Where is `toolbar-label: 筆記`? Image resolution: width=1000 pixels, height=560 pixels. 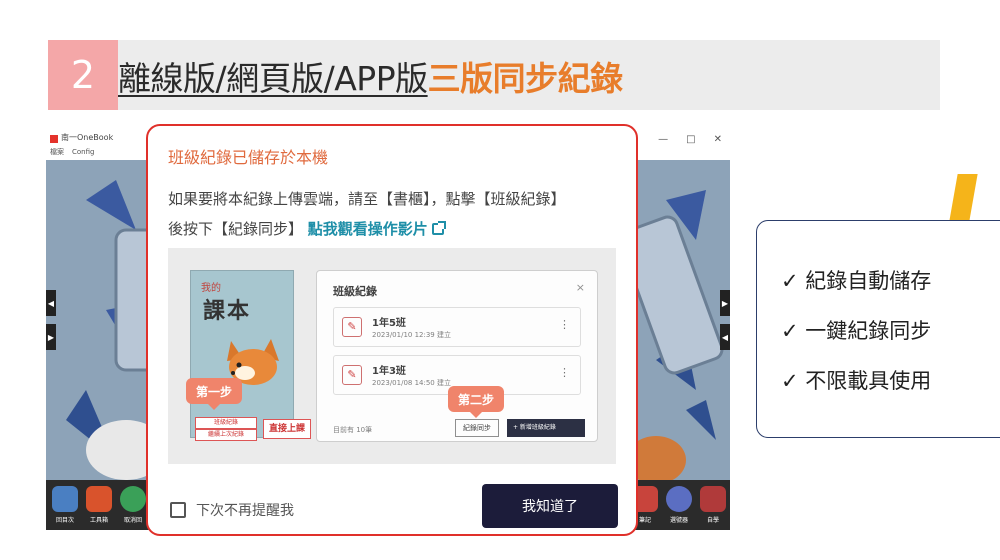 toolbar-label: 筆記 is located at coordinates (644, 520).